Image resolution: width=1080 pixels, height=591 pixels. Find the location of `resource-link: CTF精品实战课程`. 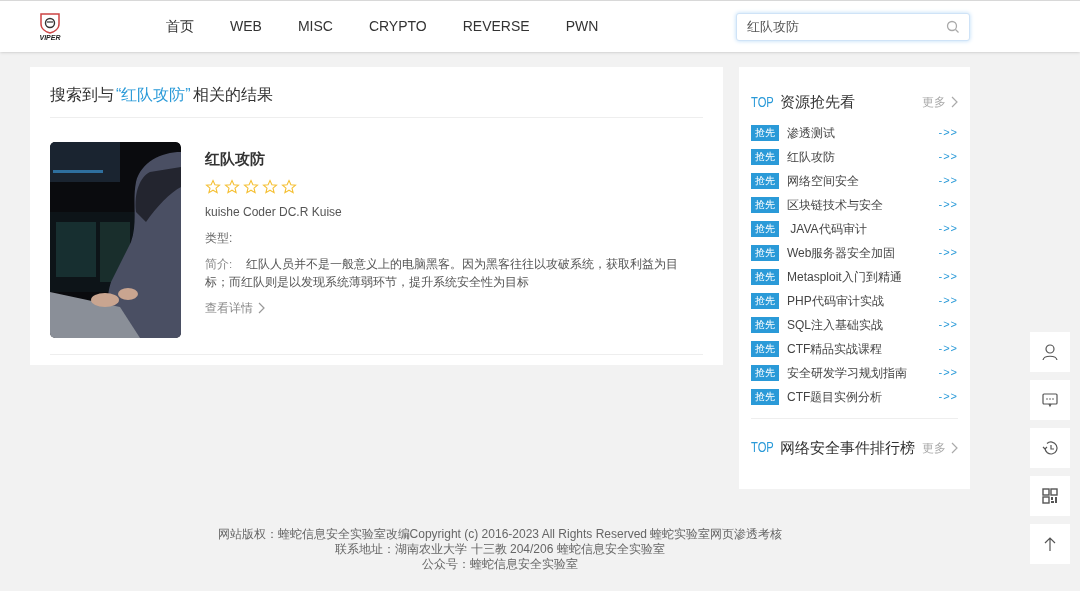

resource-link: CTF精品实战课程 is located at coordinates (835, 348).